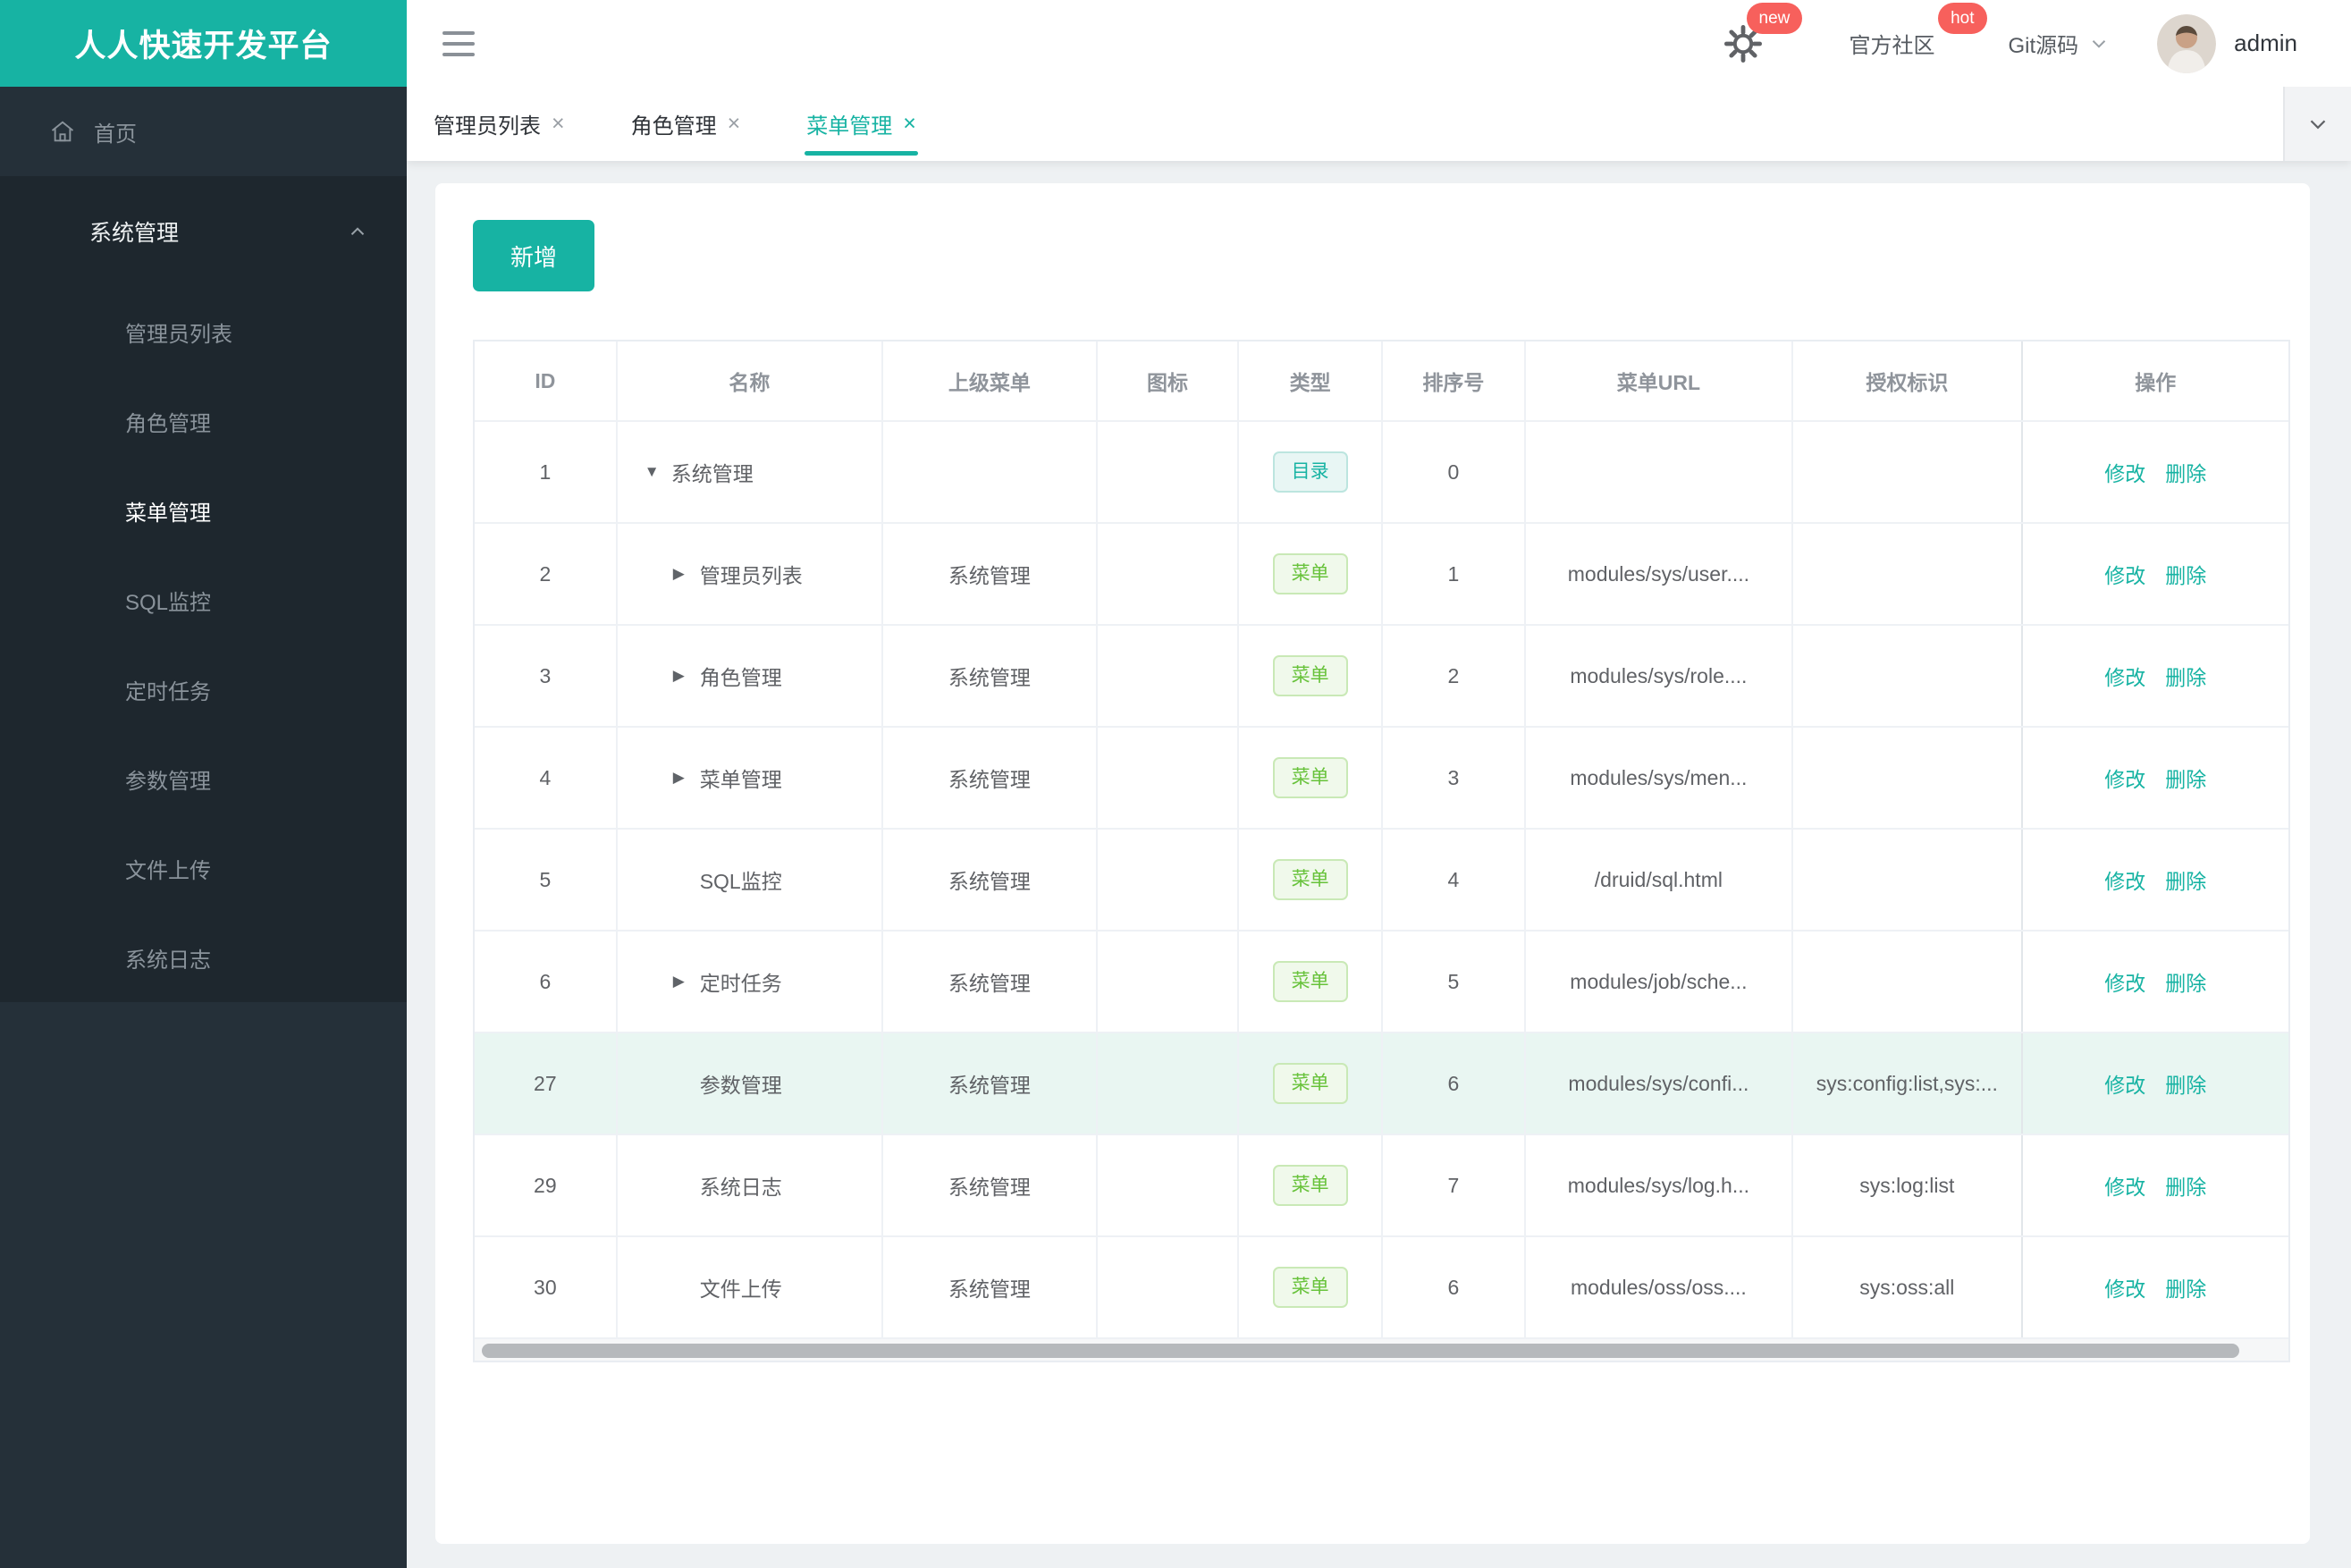 This screenshot has height=1568, width=2351. I want to click on cell-order: 4, so click(1454, 880).